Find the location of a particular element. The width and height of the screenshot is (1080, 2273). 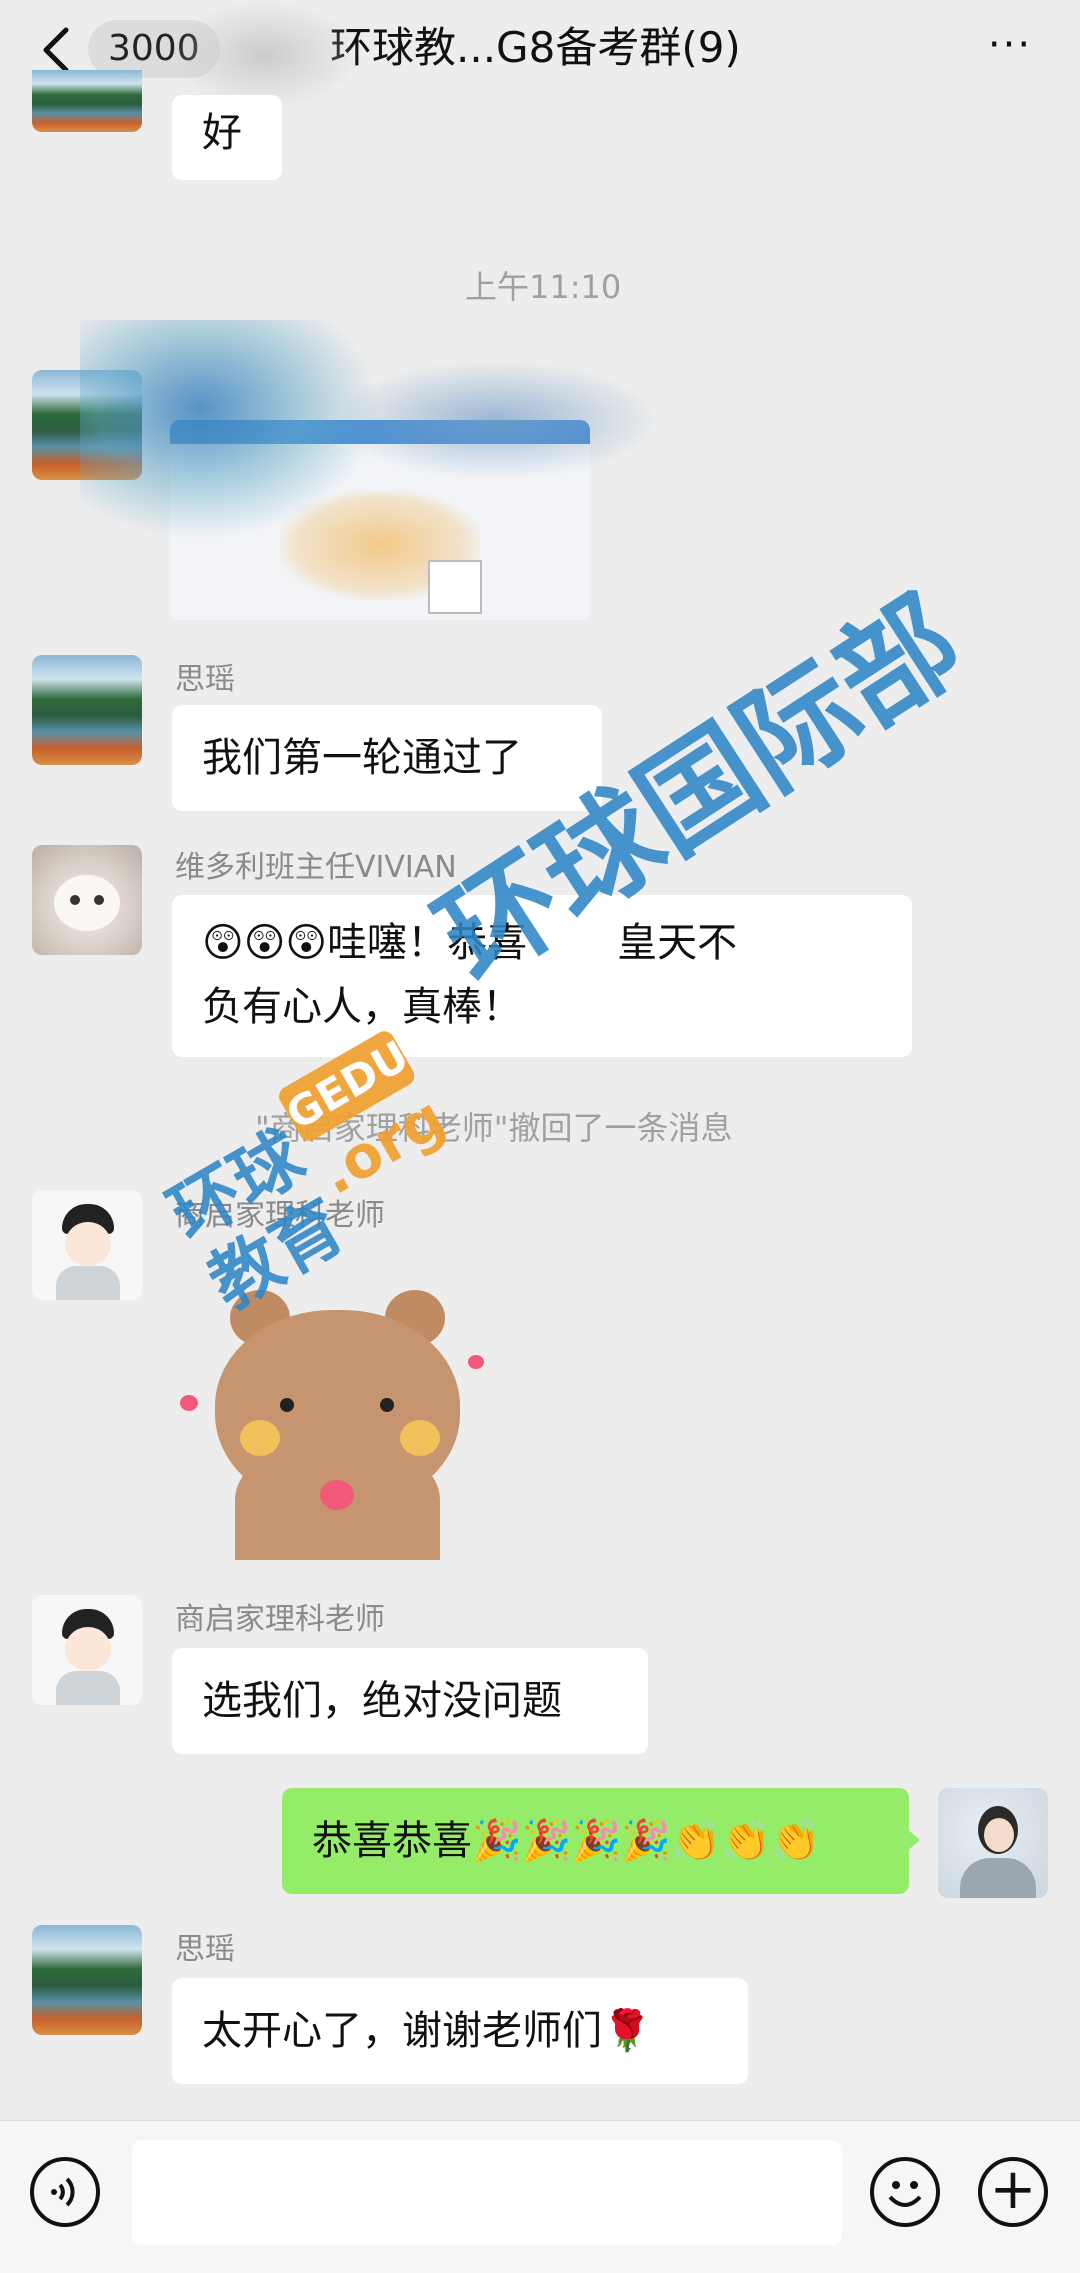

group-title: 环球教...G8备考群(9) is located at coordinates (535, 47).